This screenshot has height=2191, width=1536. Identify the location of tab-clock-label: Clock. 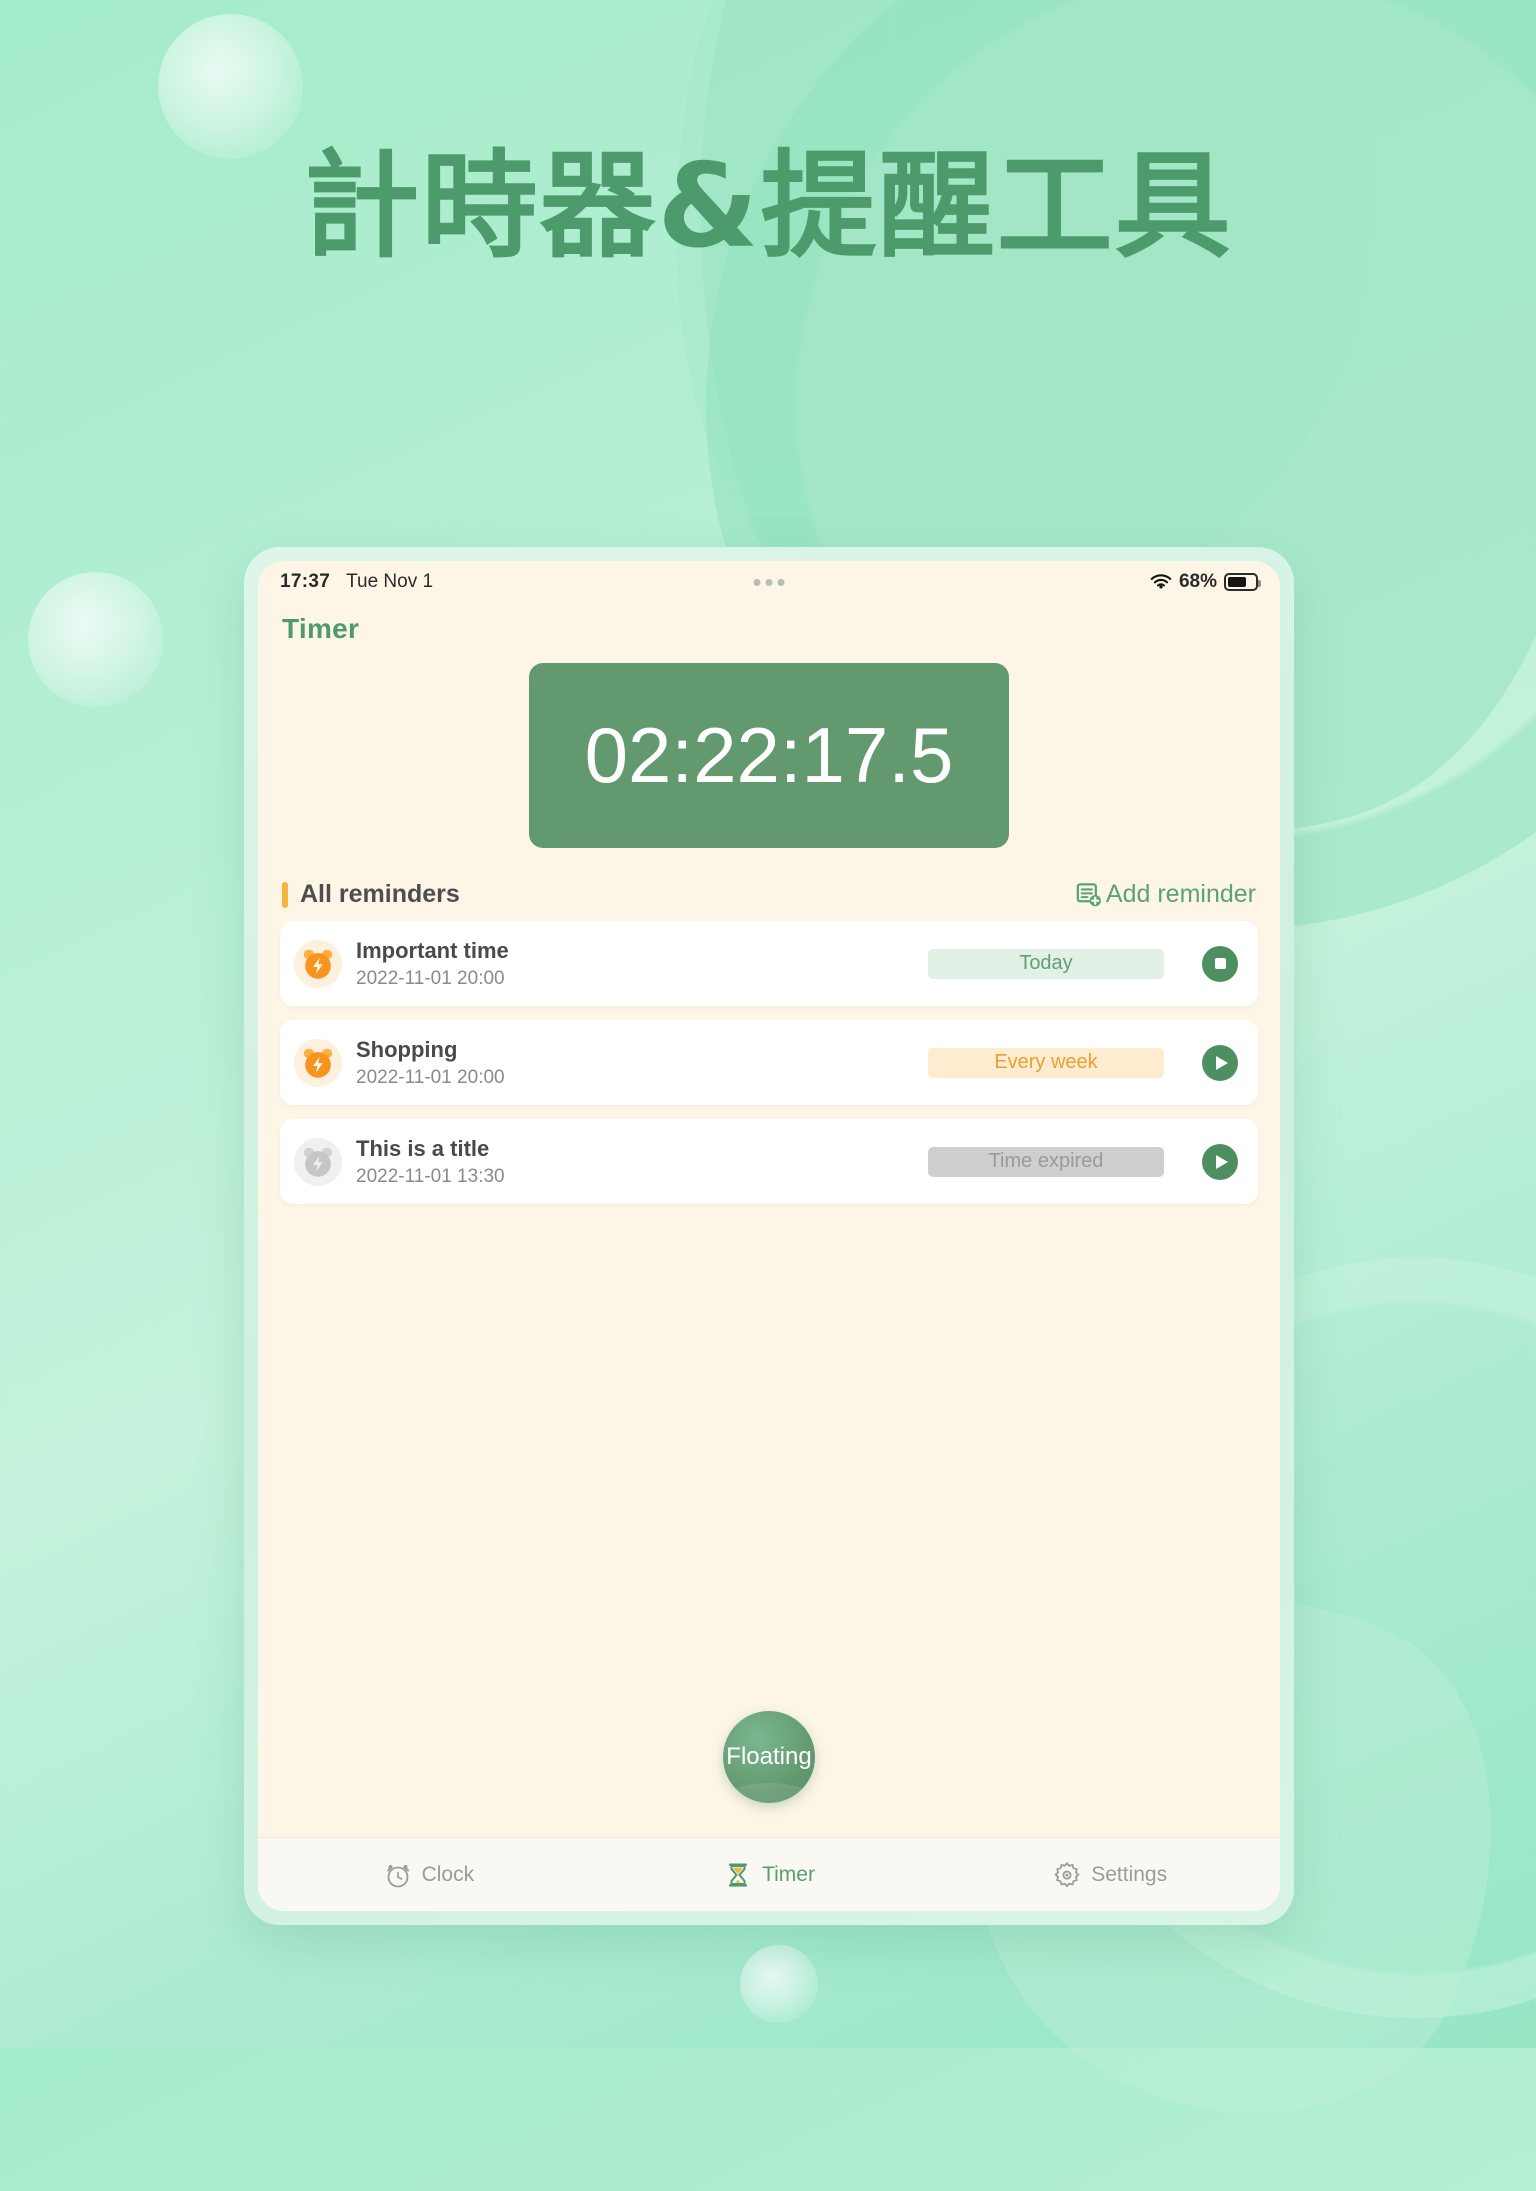
(448, 1874).